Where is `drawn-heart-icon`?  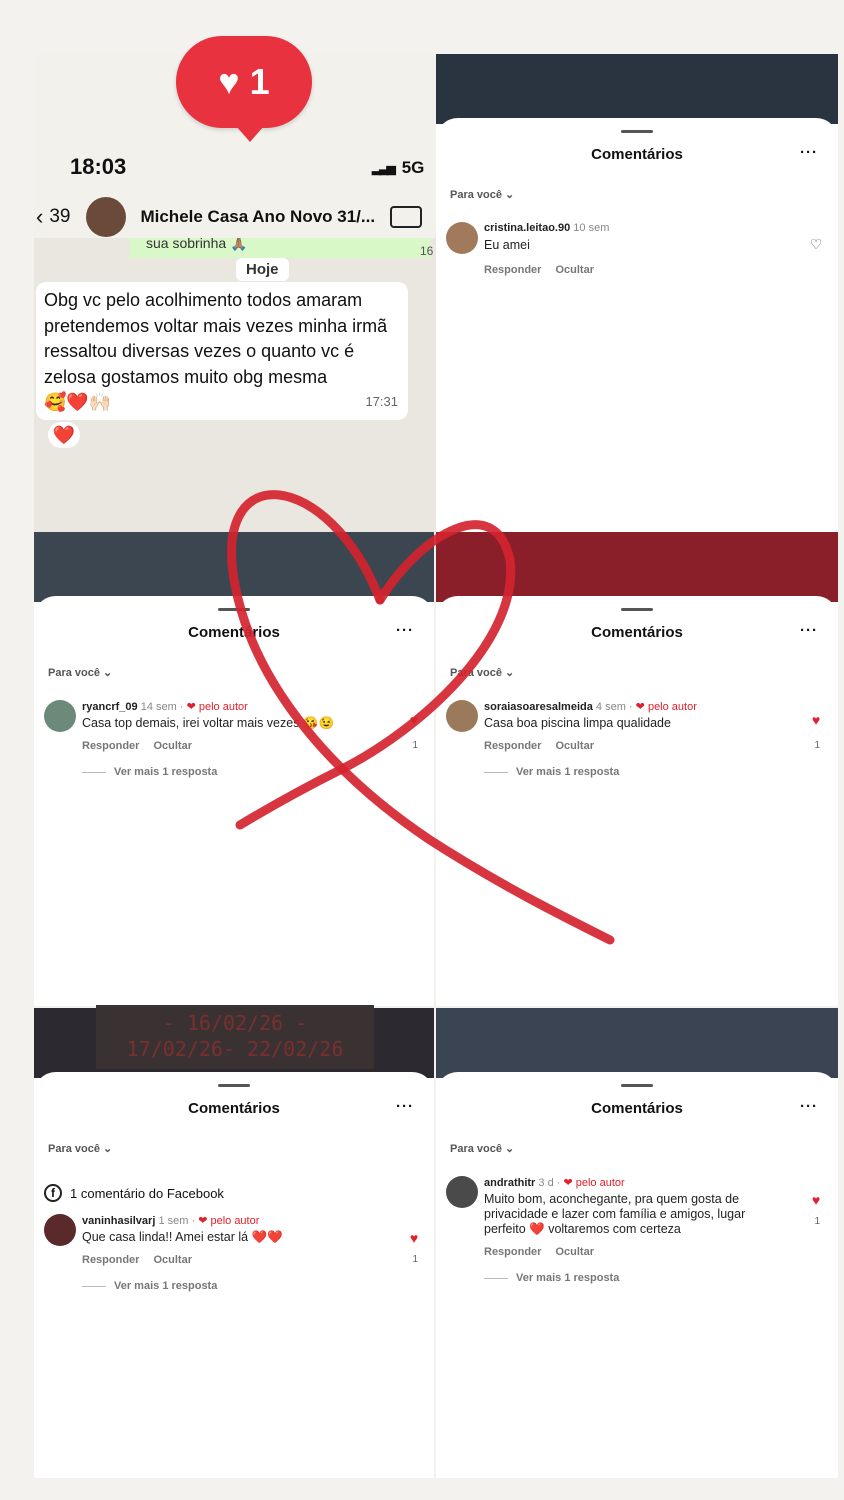
drawn-heart-icon is located at coordinates (421, 717).